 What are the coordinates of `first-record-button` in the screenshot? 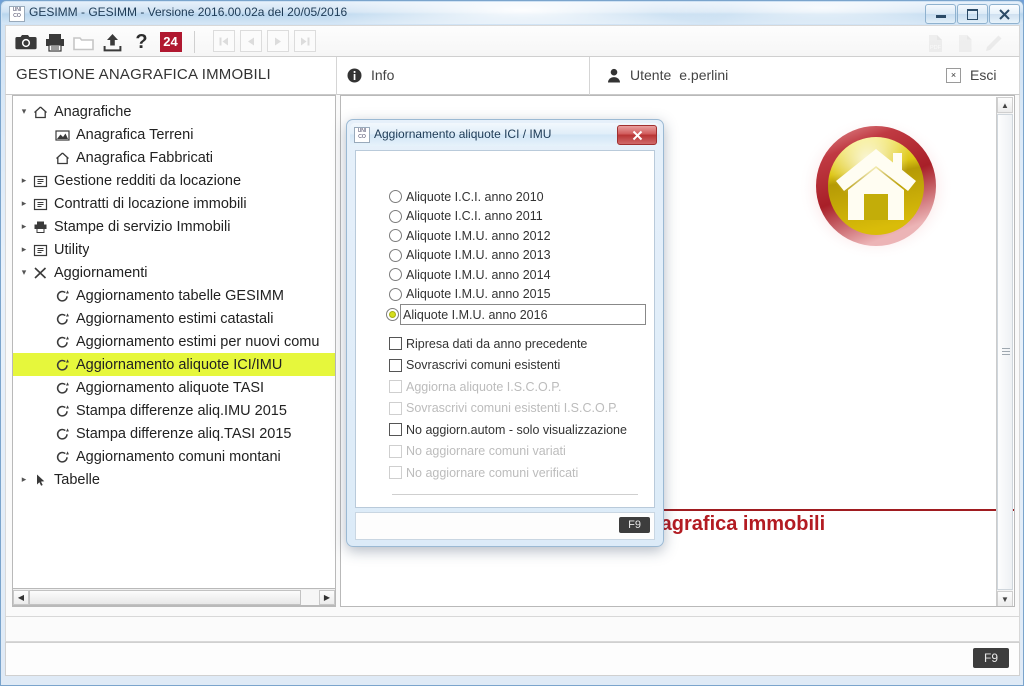 It's located at (224, 41).